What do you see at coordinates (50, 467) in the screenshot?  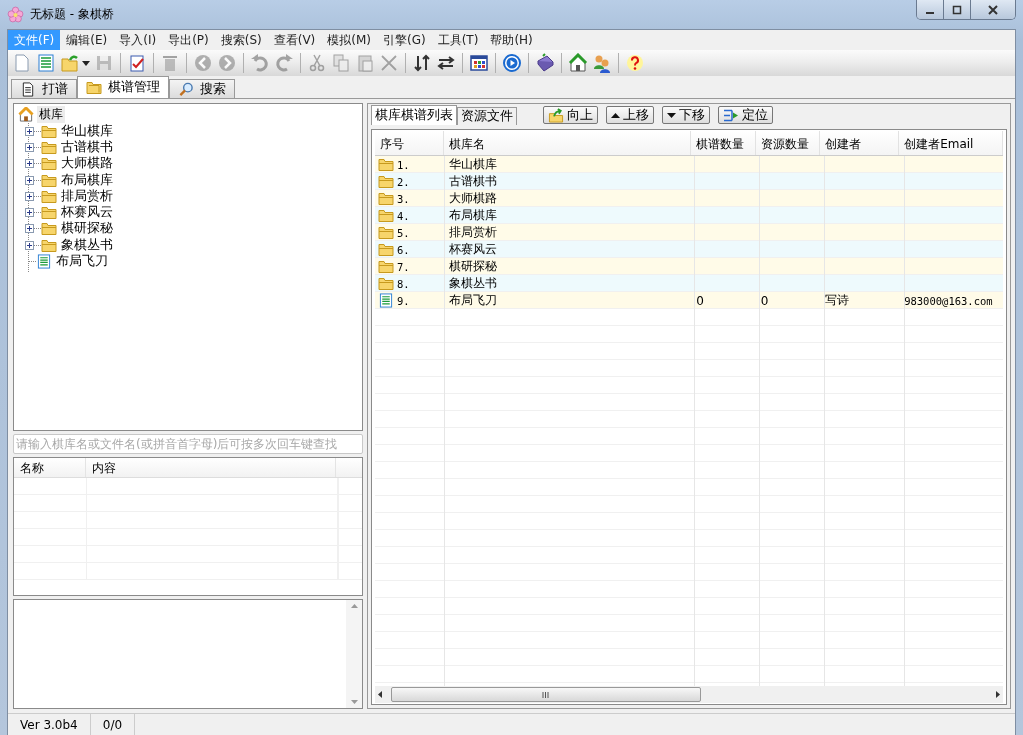 I see `column-header: 名称` at bounding box center [50, 467].